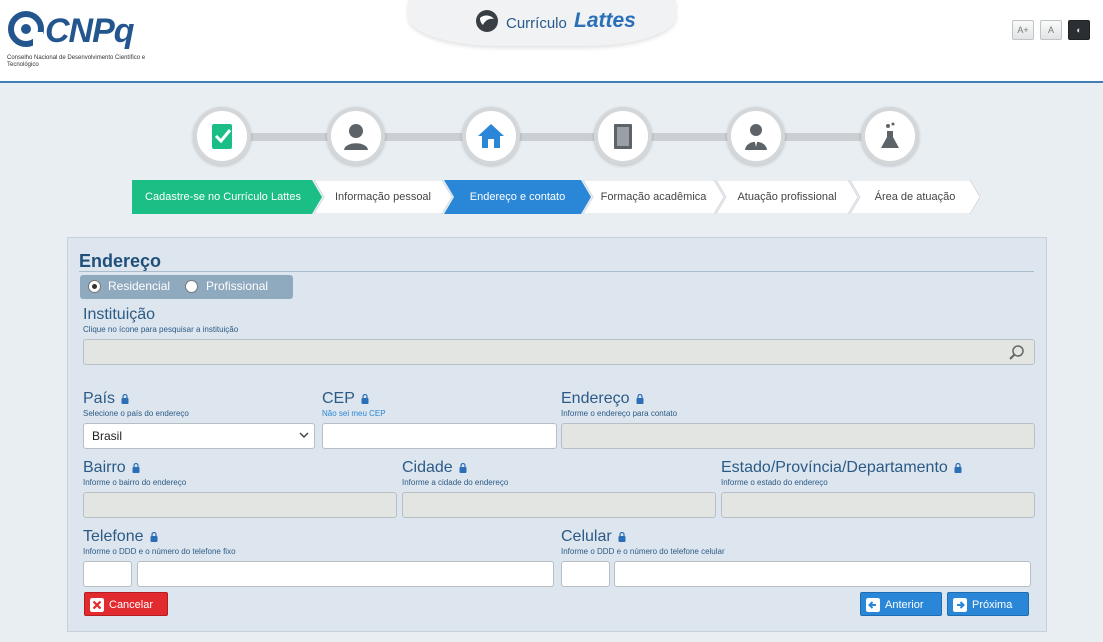 The width and height of the screenshot is (1103, 642). Describe the element at coordinates (593, 537) in the screenshot. I see `celular-label: Celular` at that location.